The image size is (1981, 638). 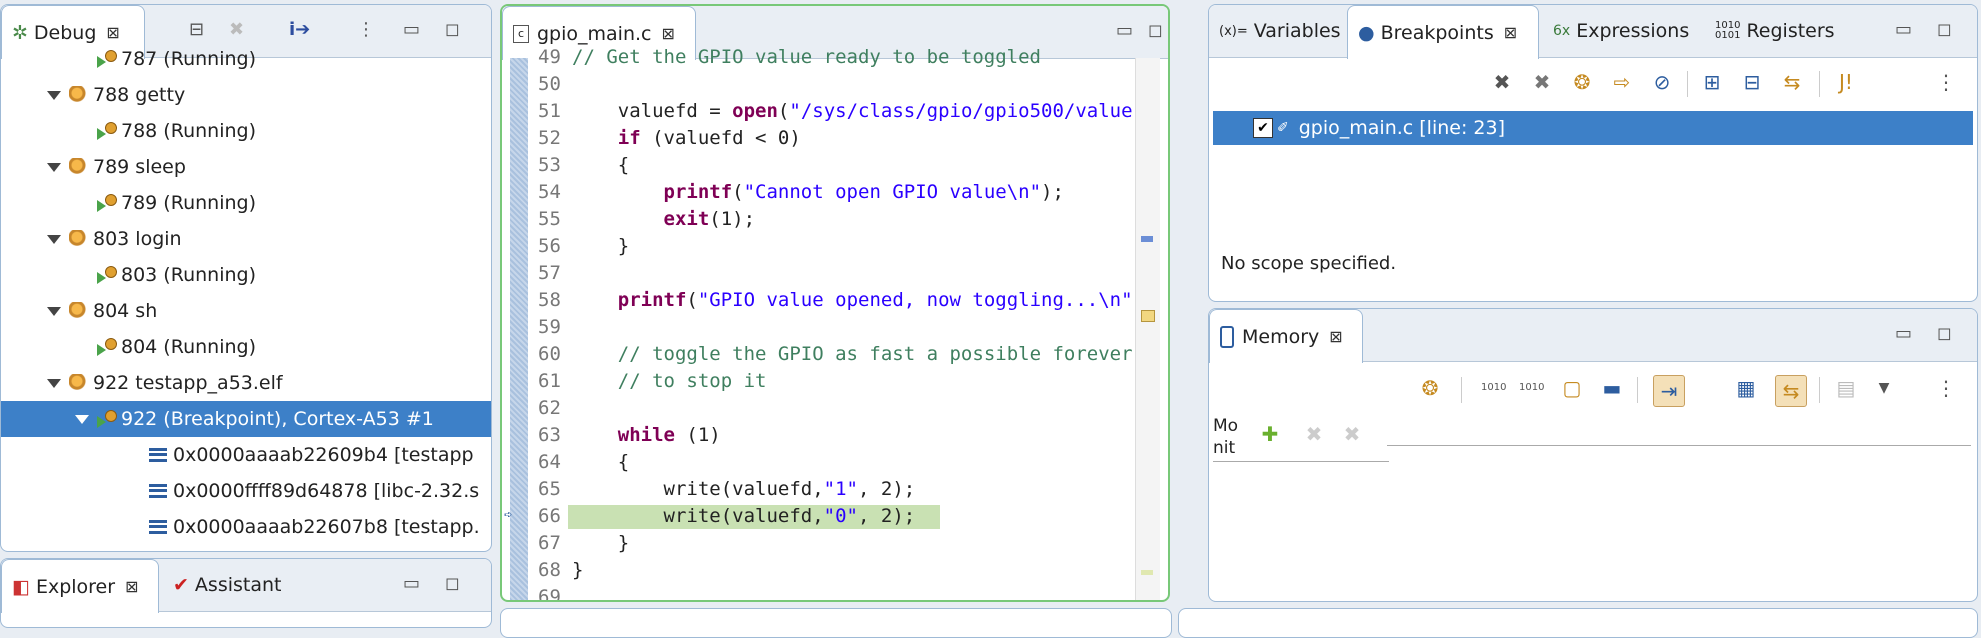 What do you see at coordinates (246, 95) in the screenshot?
I see `debug-tree-item: 788 getty` at bounding box center [246, 95].